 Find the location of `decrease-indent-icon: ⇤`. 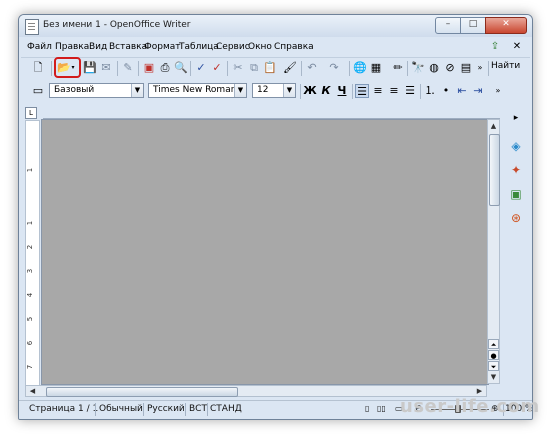

decrease-indent-icon: ⇤ is located at coordinates (462, 91).